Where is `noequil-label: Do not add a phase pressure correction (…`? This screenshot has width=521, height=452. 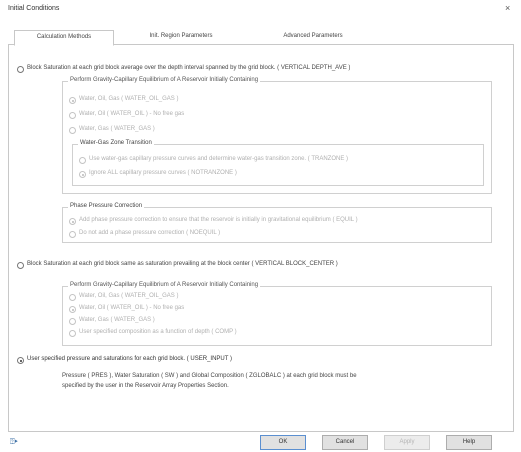
noequil-label: Do not add a phase pressure correction (… is located at coordinates (150, 233).